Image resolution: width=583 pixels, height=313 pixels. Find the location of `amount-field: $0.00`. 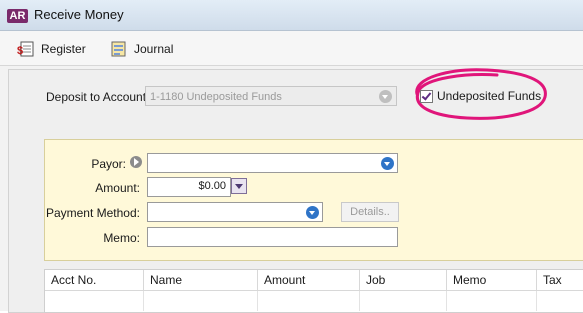

amount-field: $0.00 is located at coordinates (189, 187).